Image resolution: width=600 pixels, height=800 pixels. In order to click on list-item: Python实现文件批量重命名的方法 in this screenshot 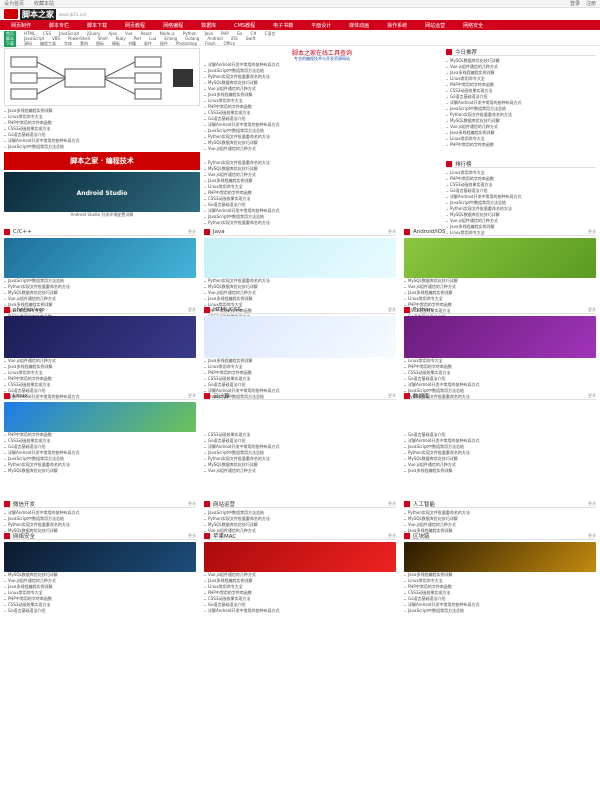, I will do `click(322, 223)`.